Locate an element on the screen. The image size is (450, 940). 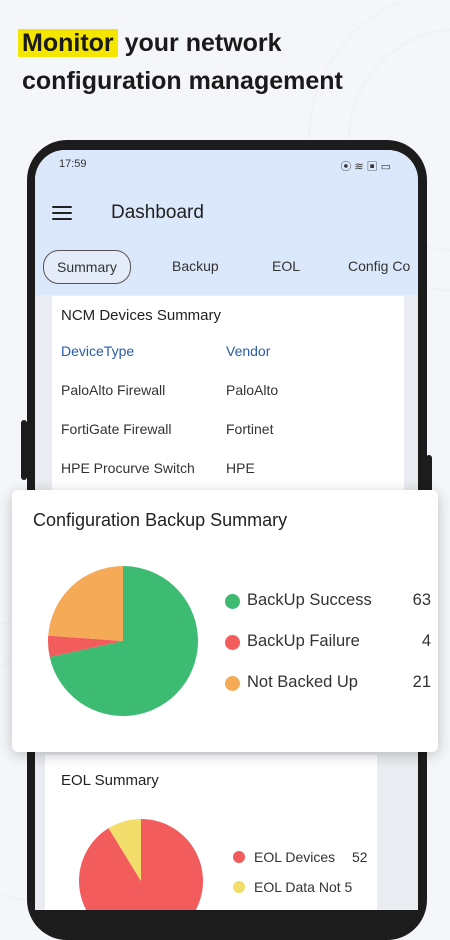
tab-config-compliance: Config Co is located at coordinates (379, 266).